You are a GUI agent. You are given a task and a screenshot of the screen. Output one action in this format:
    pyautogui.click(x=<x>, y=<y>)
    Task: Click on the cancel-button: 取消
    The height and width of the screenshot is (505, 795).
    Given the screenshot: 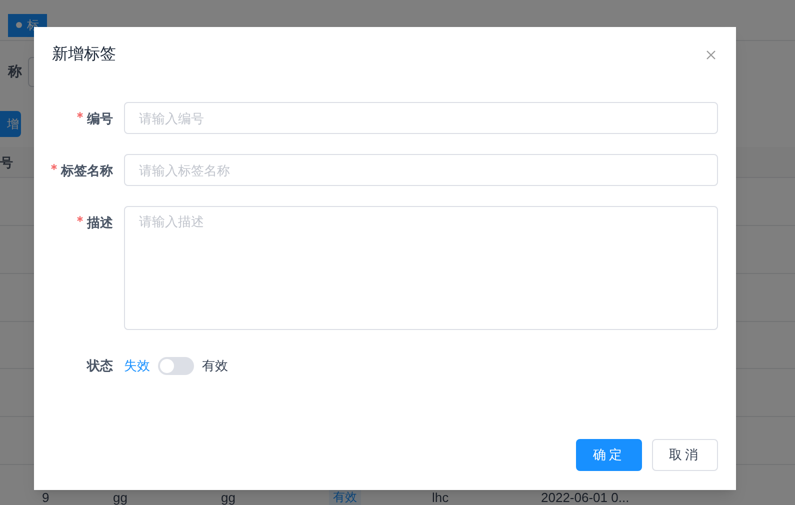 What is the action you would take?
    pyautogui.click(x=685, y=455)
    